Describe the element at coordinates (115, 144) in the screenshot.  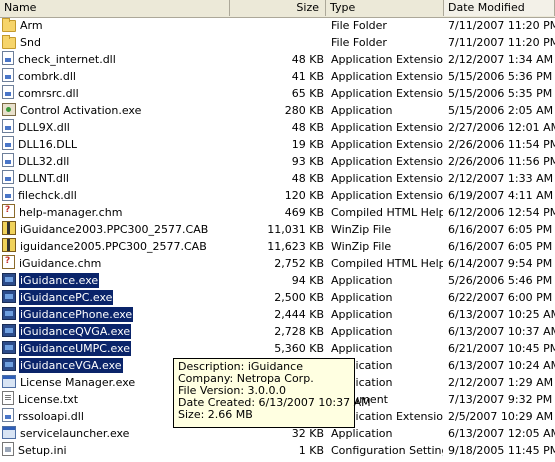
I see `file-name-cell: DLL16.DLL` at that location.